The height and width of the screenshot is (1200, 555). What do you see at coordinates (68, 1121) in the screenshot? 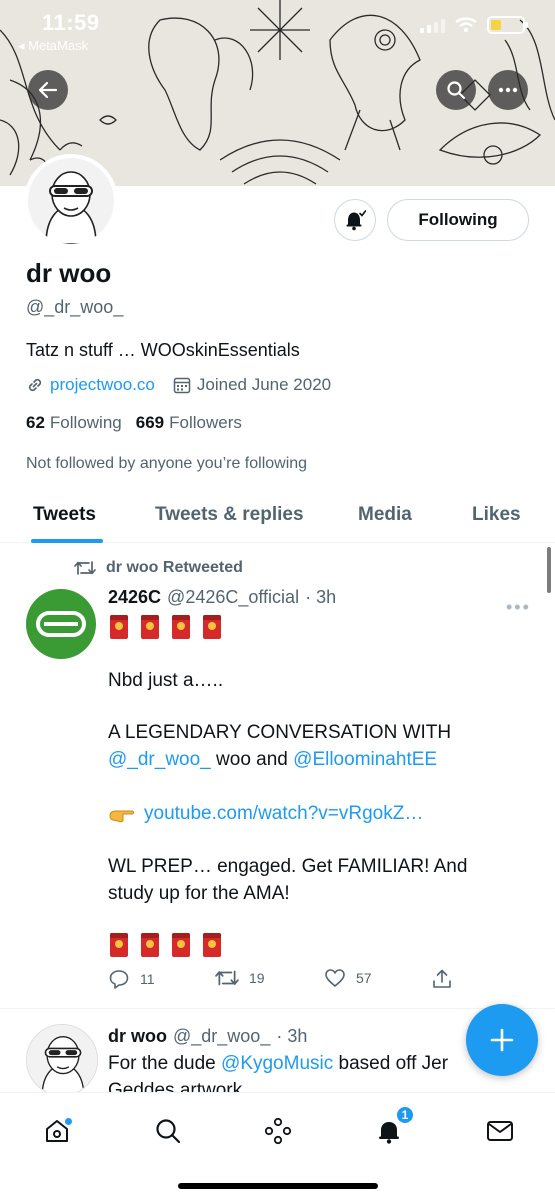
I see `home-unread-dot` at bounding box center [68, 1121].